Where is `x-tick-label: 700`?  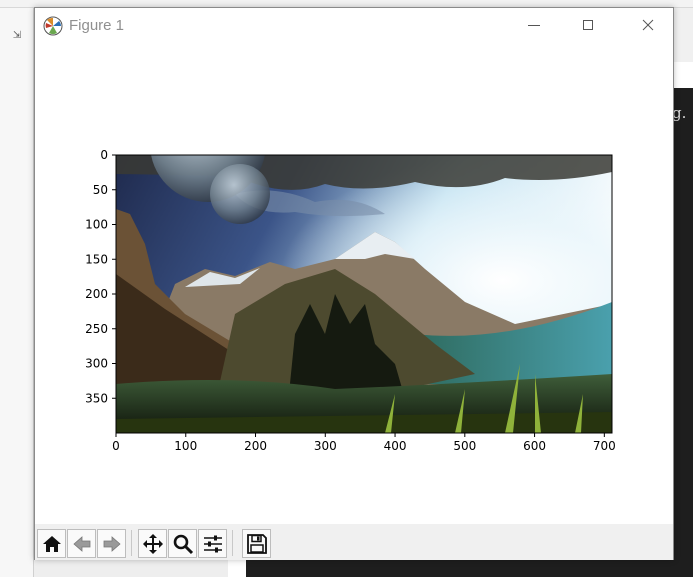
x-tick-label: 700 is located at coordinates (604, 446).